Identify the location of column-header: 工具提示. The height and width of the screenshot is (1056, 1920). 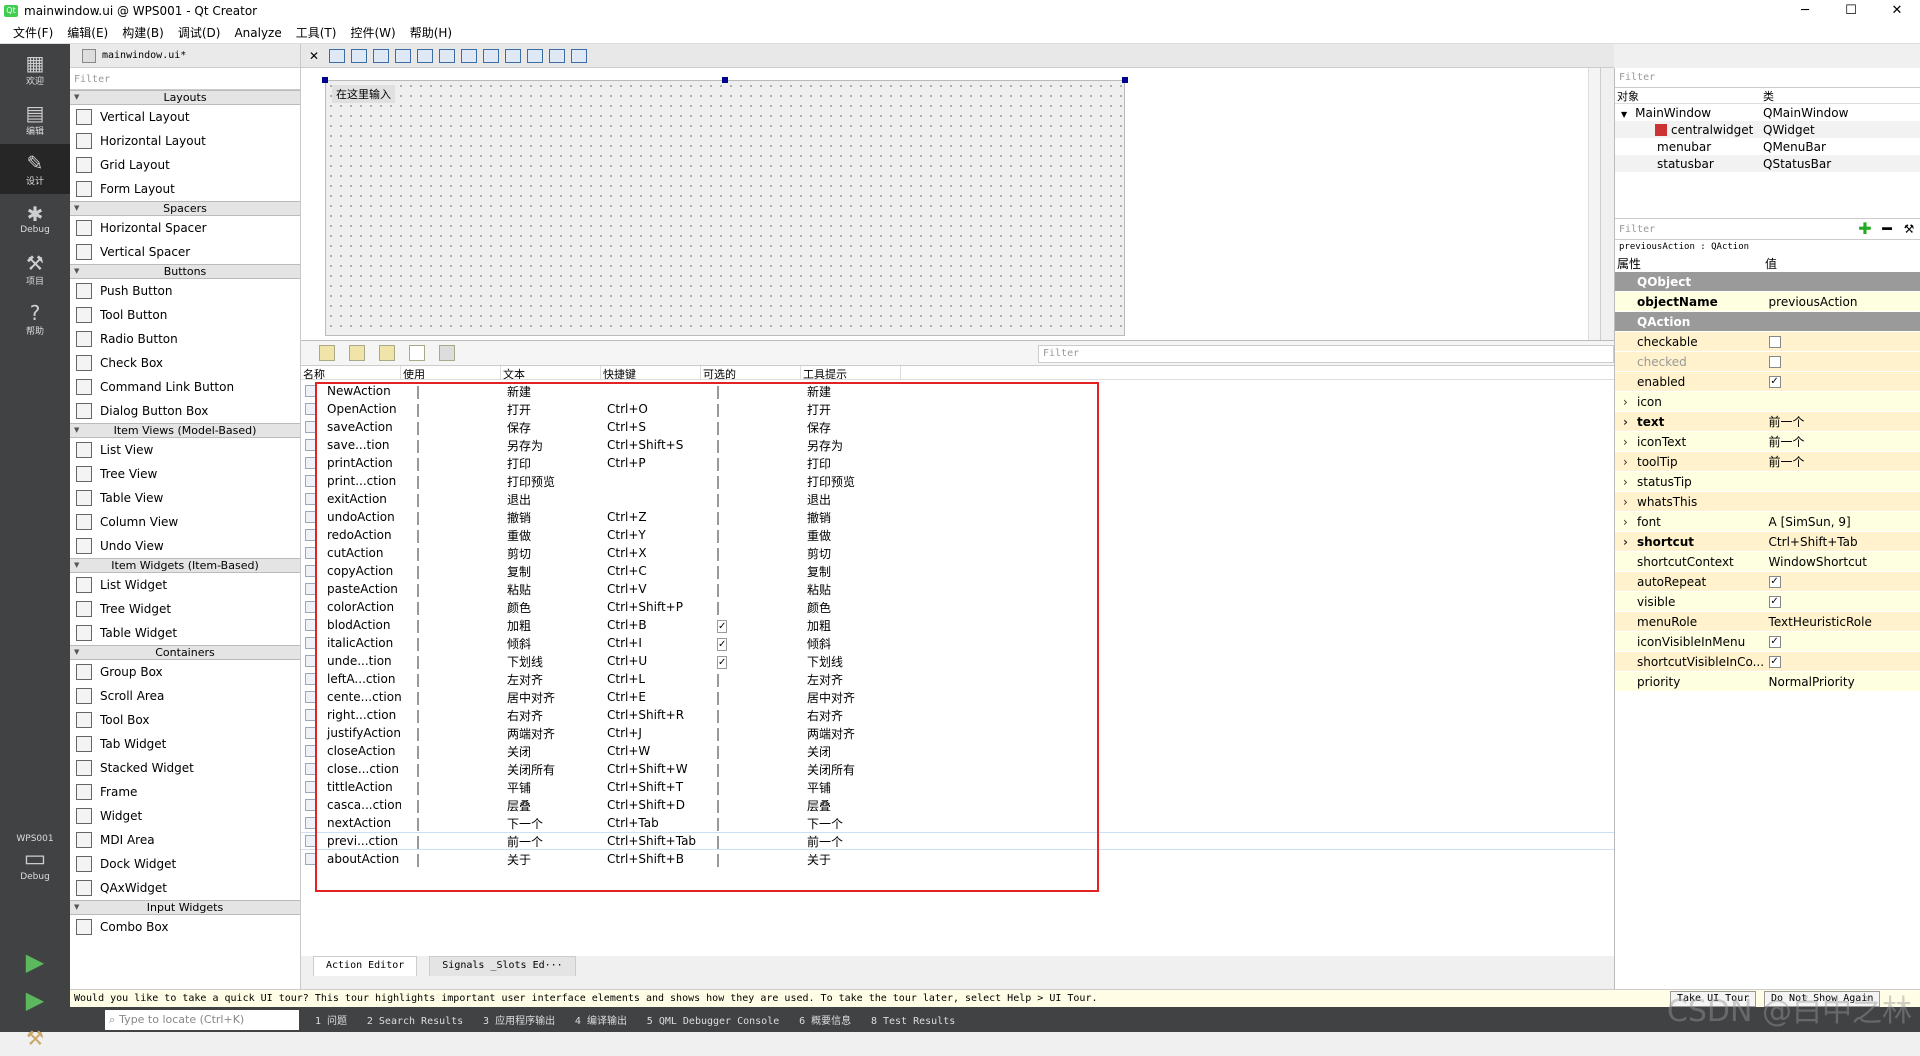
(851, 372).